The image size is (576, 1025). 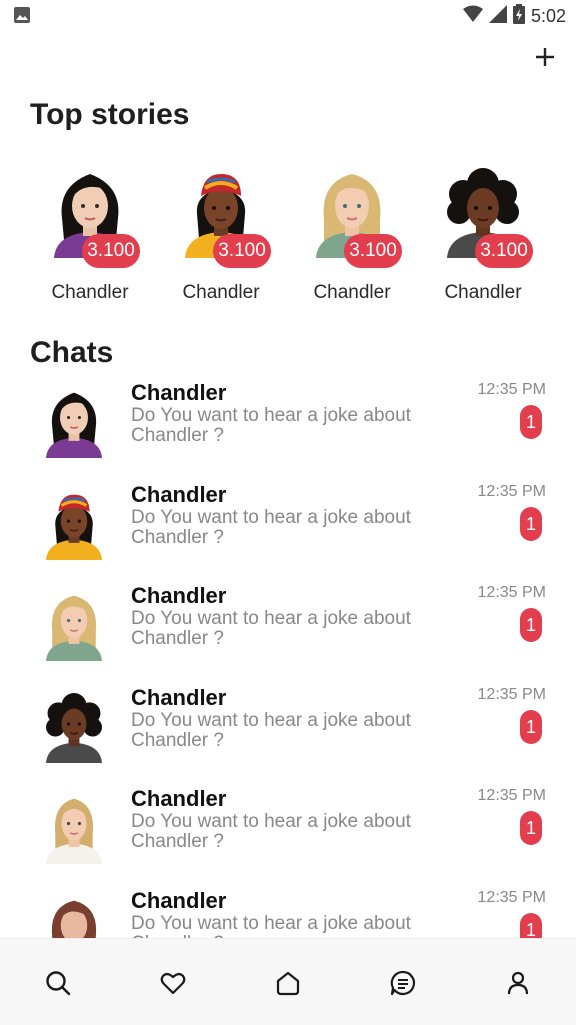 What do you see at coordinates (22, 17) in the screenshot?
I see `image-notification-icon` at bounding box center [22, 17].